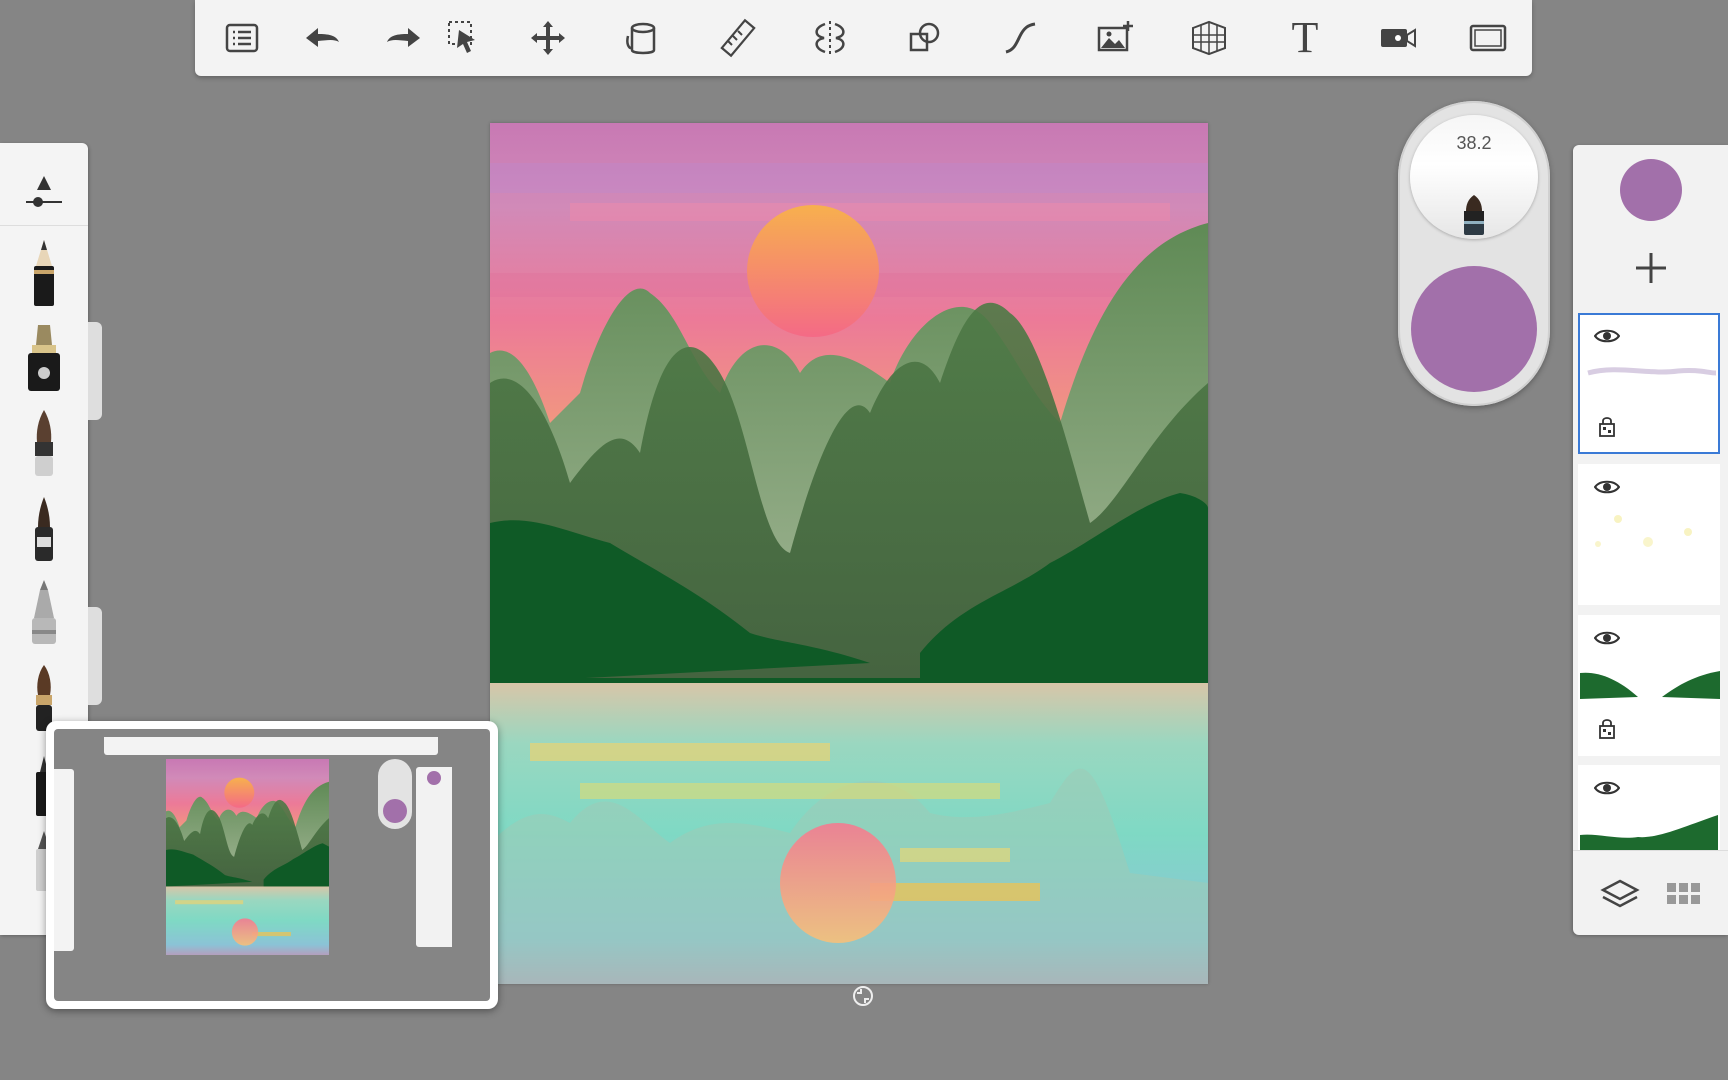 The width and height of the screenshot is (1728, 1080). Describe the element at coordinates (44, 444) in the screenshot. I see `paintbrush-icon` at that location.